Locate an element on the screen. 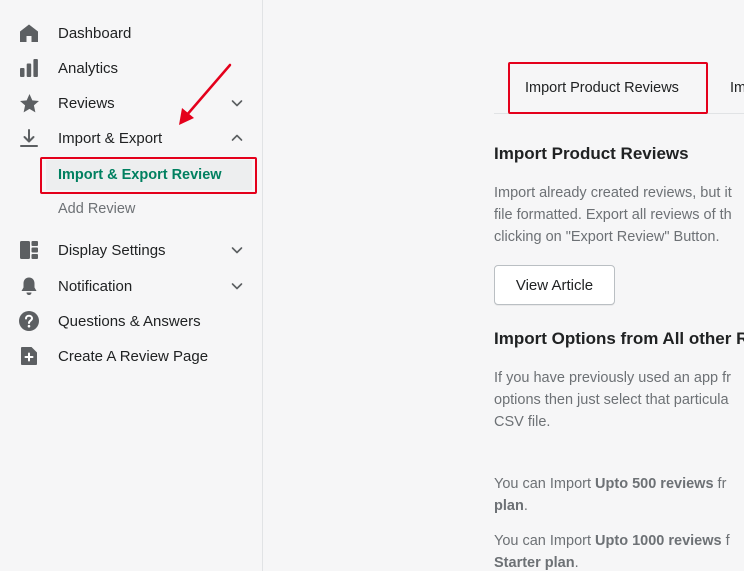 This screenshot has width=744, height=571. sidebar-item-label: Questions & Answers is located at coordinates (129, 321).